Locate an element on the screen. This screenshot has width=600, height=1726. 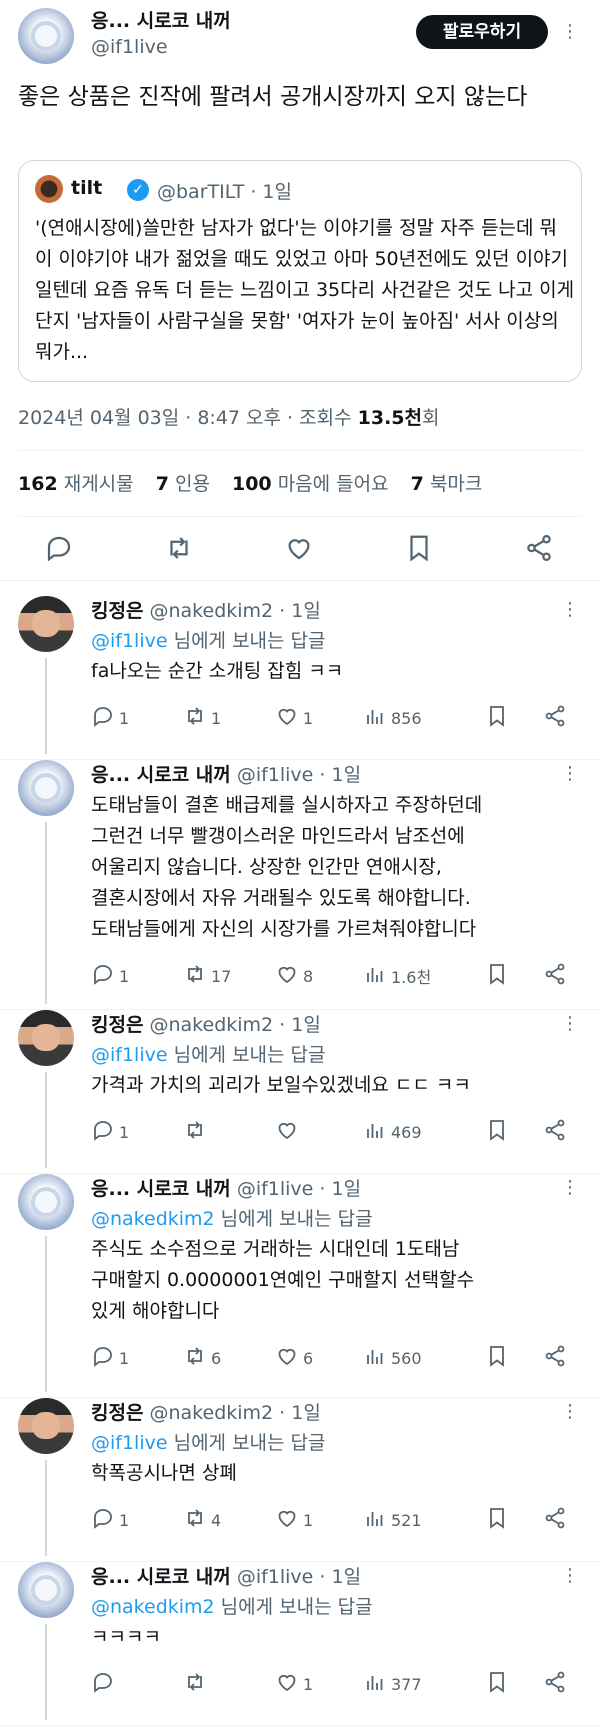
reply-to-suffix: 님에게 보내는 답글 is located at coordinates (246, 641).